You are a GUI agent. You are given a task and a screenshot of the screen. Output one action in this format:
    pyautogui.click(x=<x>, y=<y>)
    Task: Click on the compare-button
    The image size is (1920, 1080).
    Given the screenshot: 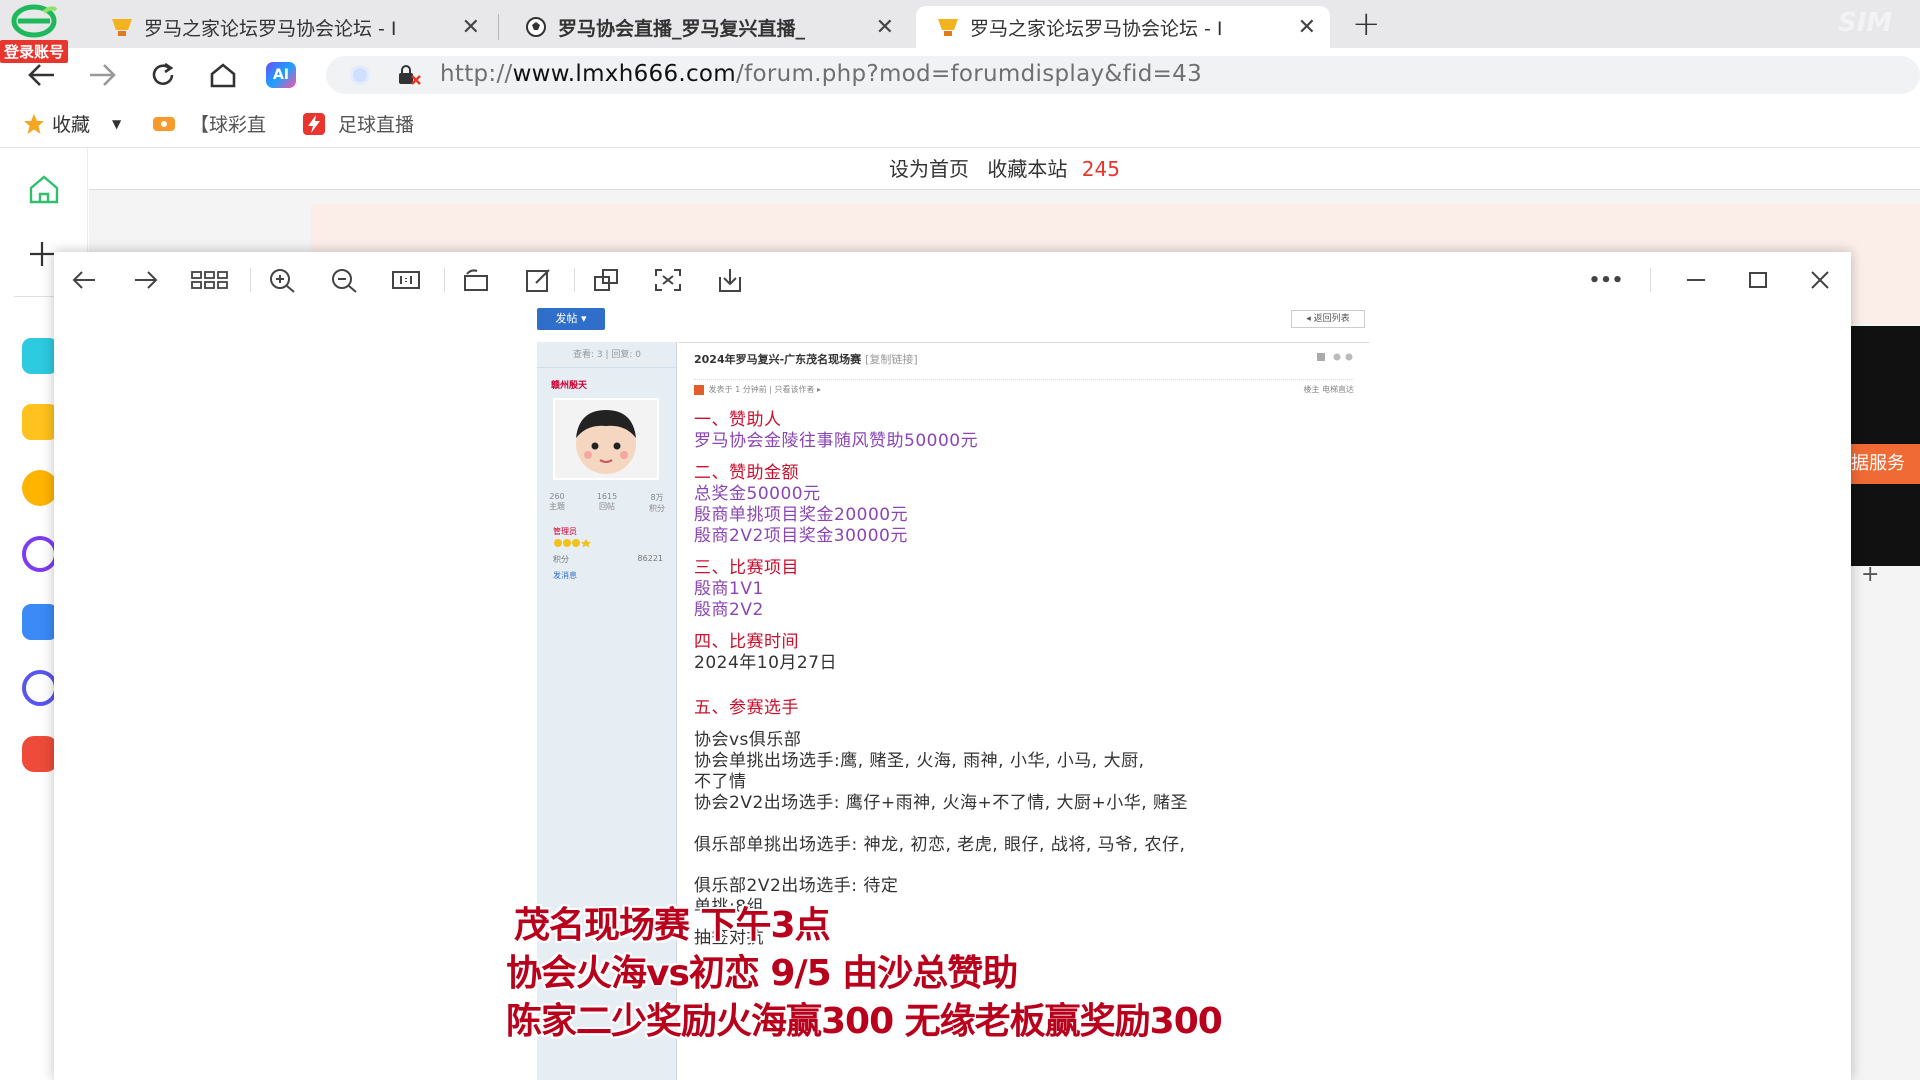 What is the action you would take?
    pyautogui.click(x=606, y=280)
    